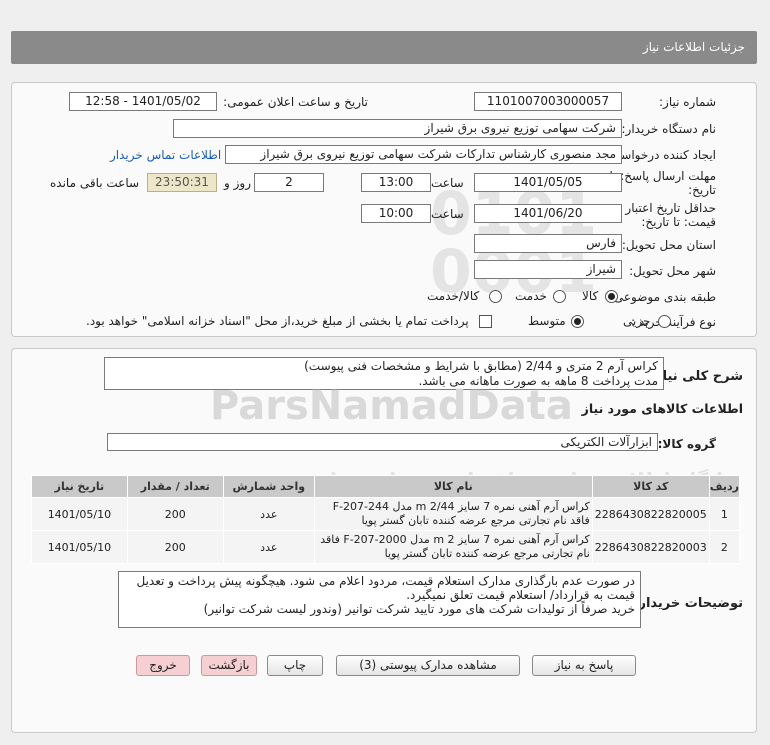 The image size is (770, 745). I want to click on category-radio-both, so click(495, 296).